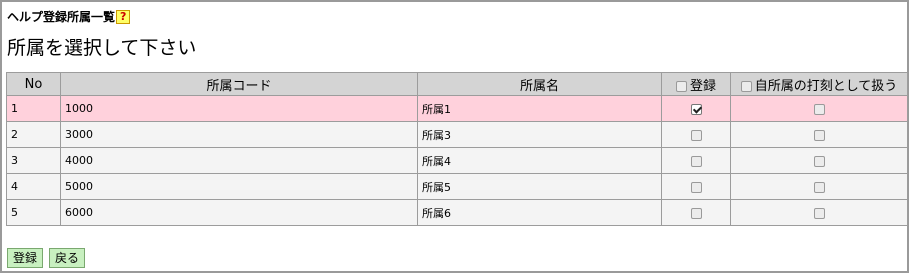  I want to click on table-row: 4 5000 所属5, so click(457, 186).